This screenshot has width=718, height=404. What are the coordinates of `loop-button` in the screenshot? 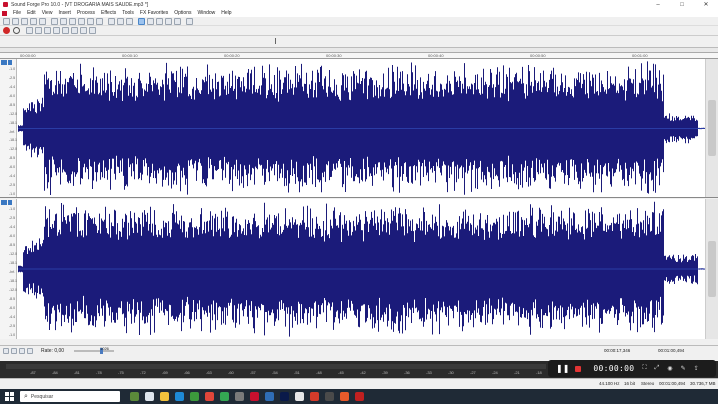 It's located at (16, 30).